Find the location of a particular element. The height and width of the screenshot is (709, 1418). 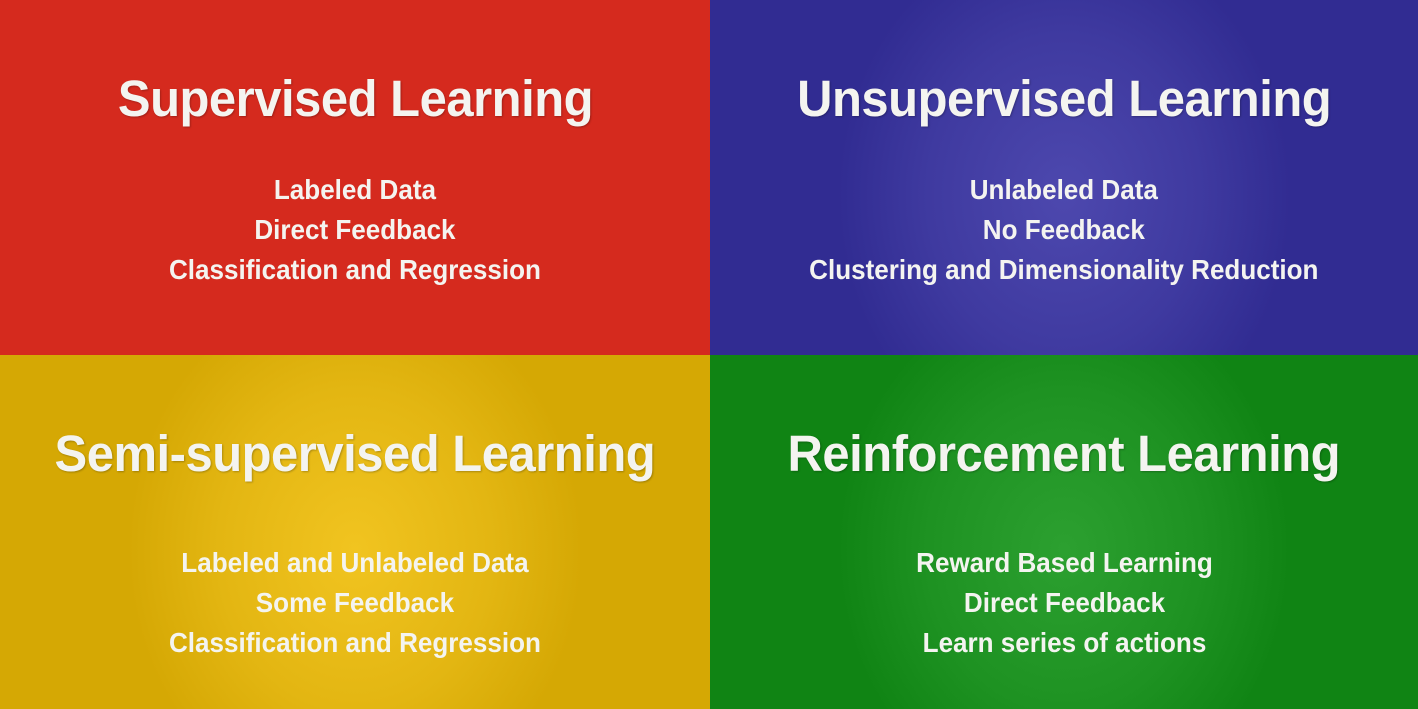

feature-item: Clustering and Dimensionality Reduction is located at coordinates (1064, 269).